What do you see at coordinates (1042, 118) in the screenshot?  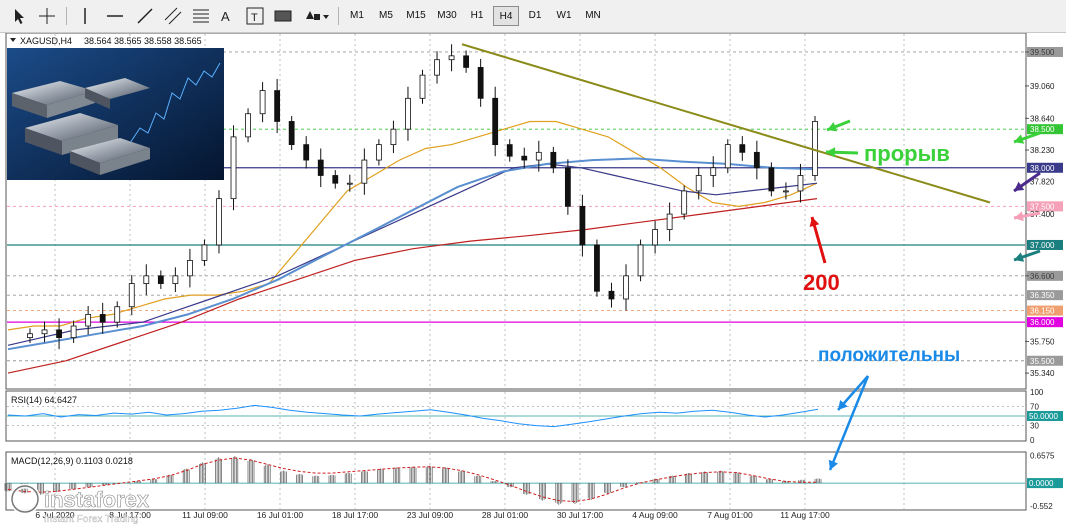 I see `price-tick-label: 38.640` at bounding box center [1042, 118].